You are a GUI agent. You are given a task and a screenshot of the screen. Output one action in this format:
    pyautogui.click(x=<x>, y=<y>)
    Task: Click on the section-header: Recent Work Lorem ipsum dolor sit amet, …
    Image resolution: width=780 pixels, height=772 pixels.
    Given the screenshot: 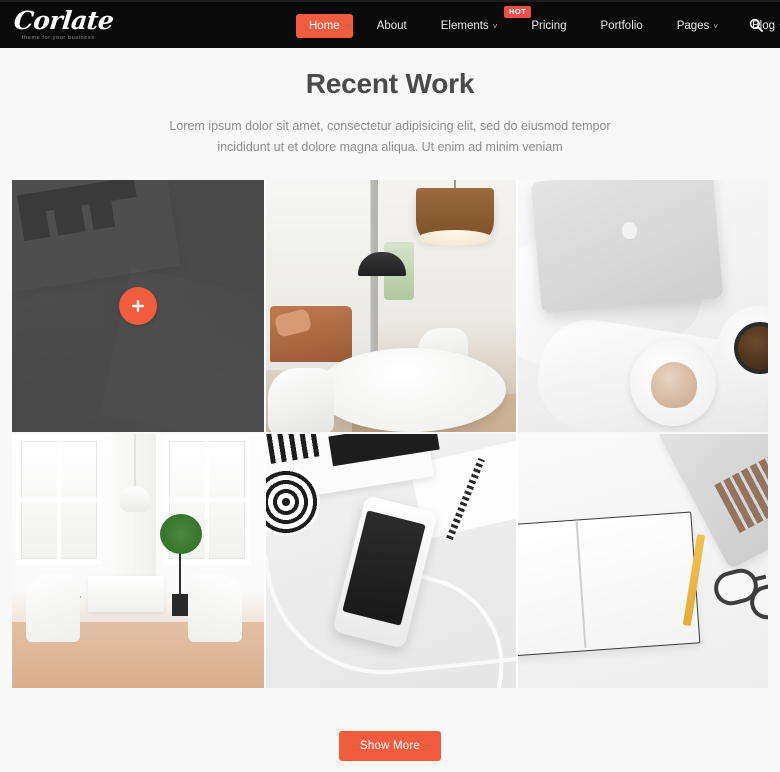 What is the action you would take?
    pyautogui.click(x=390, y=102)
    